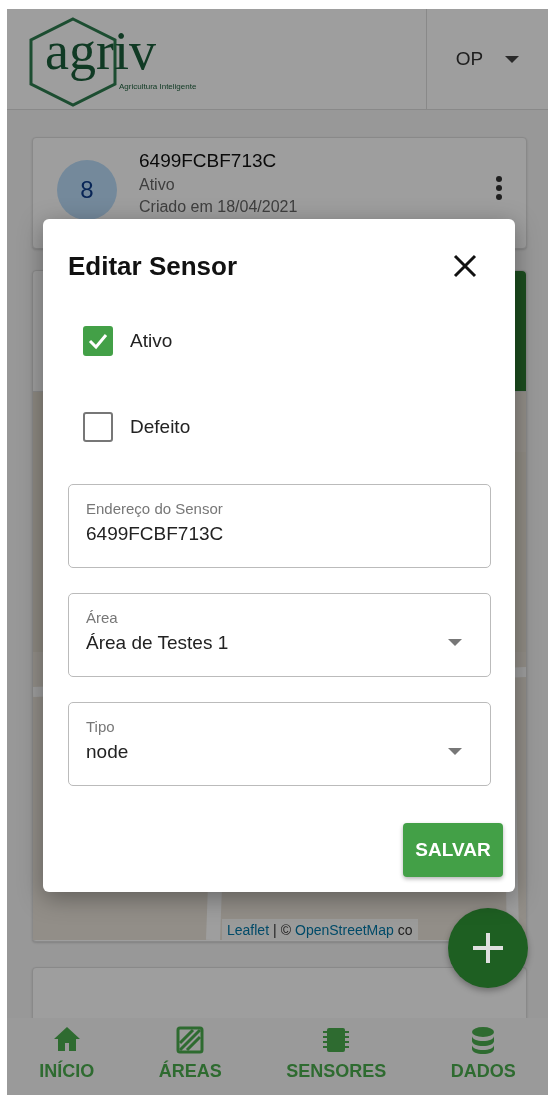 This screenshot has height=1095, width=548. Describe the element at coordinates (487, 59) in the screenshot. I see `user-menu: OP` at that location.